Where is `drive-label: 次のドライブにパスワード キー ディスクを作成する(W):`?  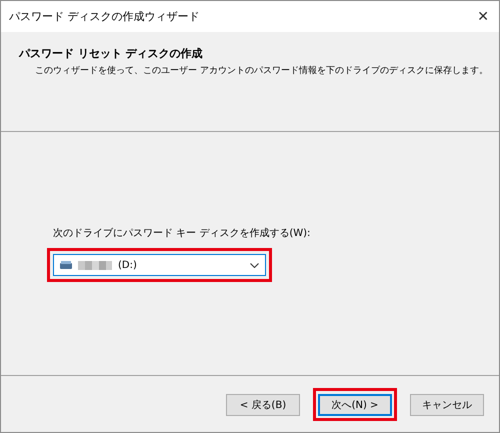
drive-label: 次のドライブにパスワード キー ディスクを作成する(W): is located at coordinates (182, 233).